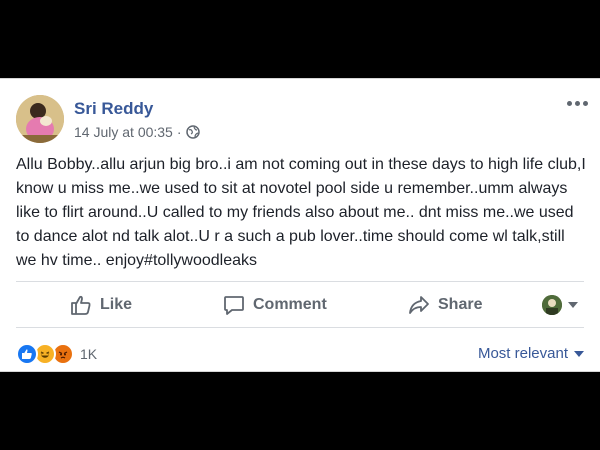 The height and width of the screenshot is (450, 600). What do you see at coordinates (40, 119) in the screenshot?
I see `author-avatar` at bounding box center [40, 119].